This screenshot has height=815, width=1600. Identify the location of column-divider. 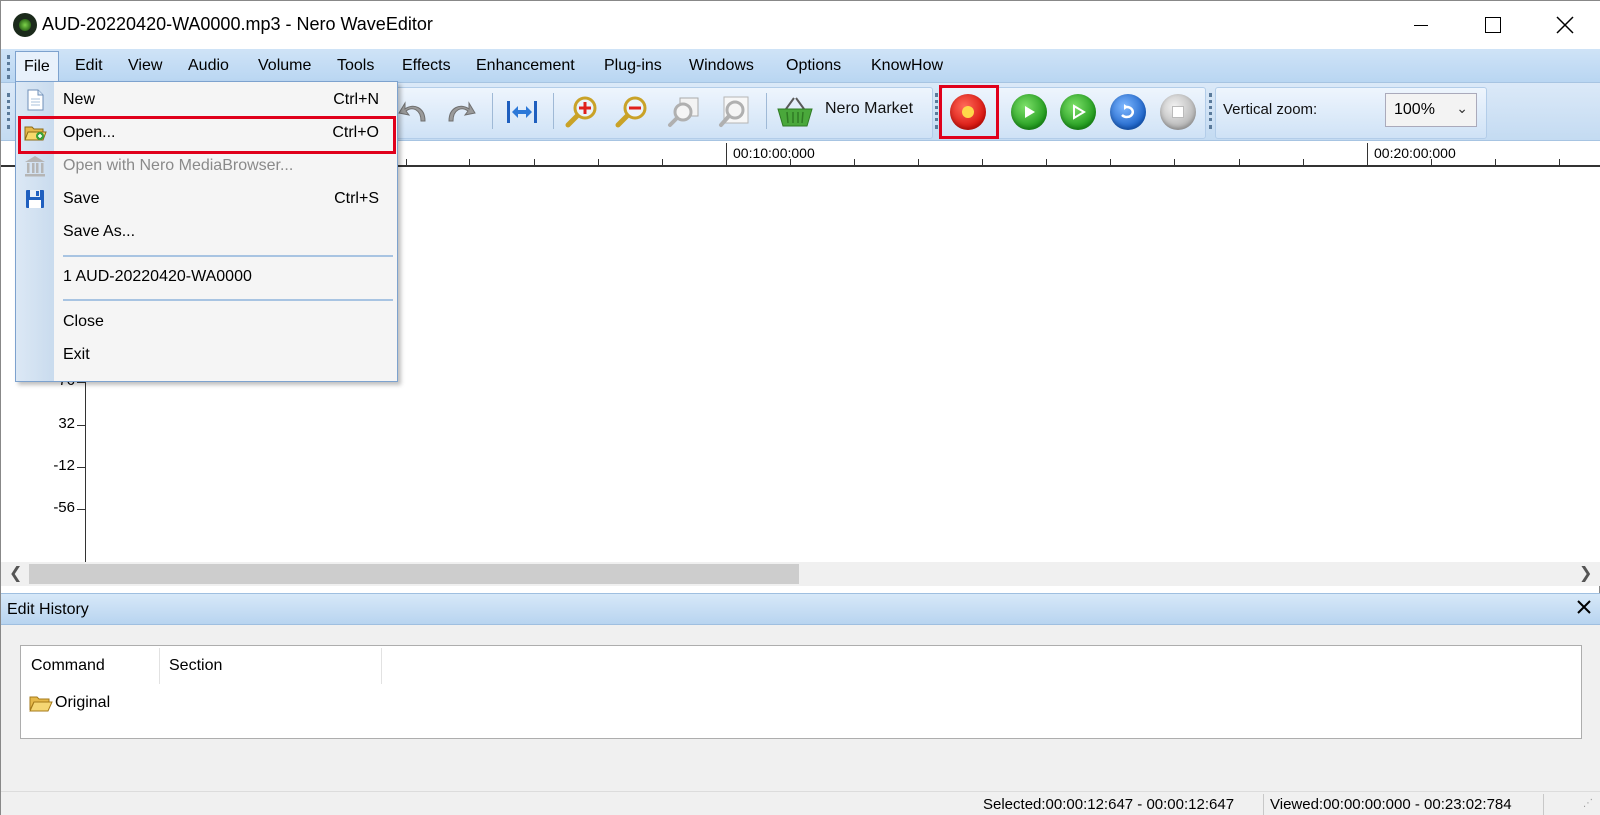
(381, 666).